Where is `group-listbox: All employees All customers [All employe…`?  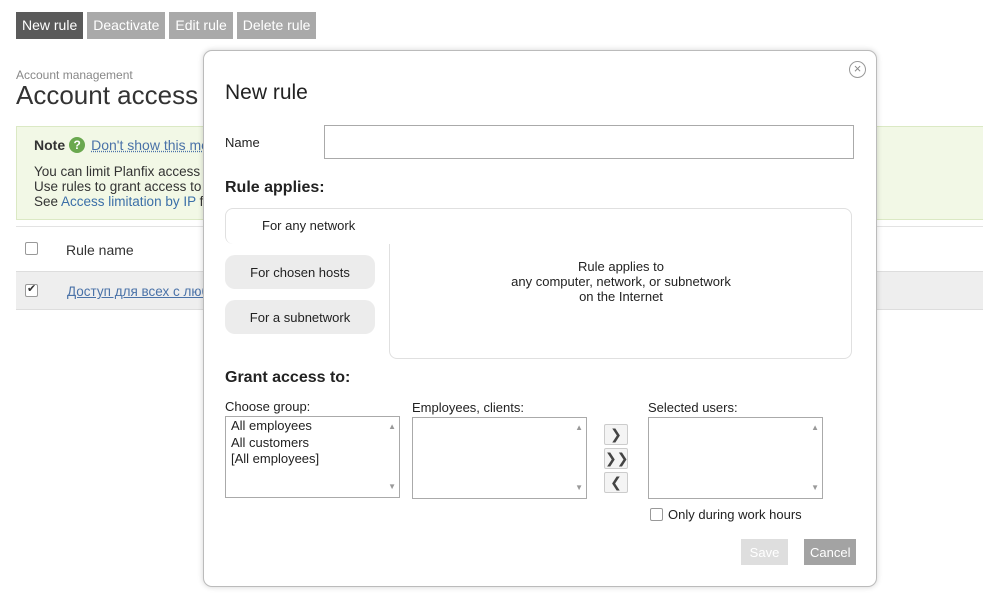 group-listbox: All employees All customers [All employe… is located at coordinates (312, 457).